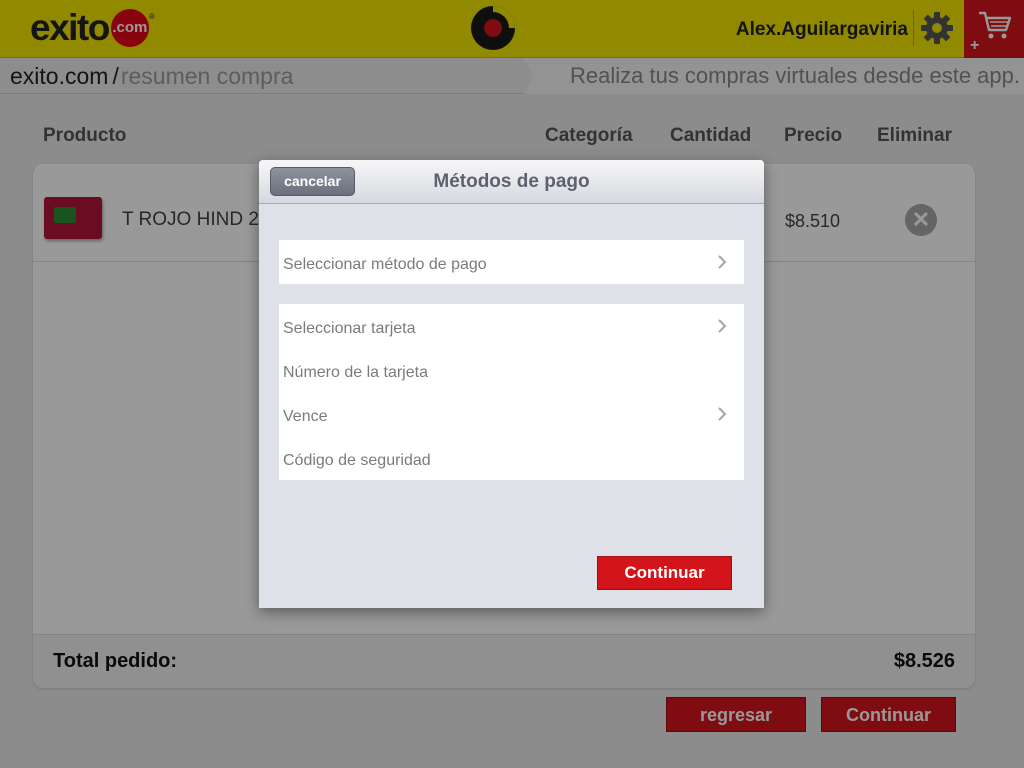 The width and height of the screenshot is (1024, 768). I want to click on dialog-title-bar: cancelar Métodos de pago, so click(511, 182).